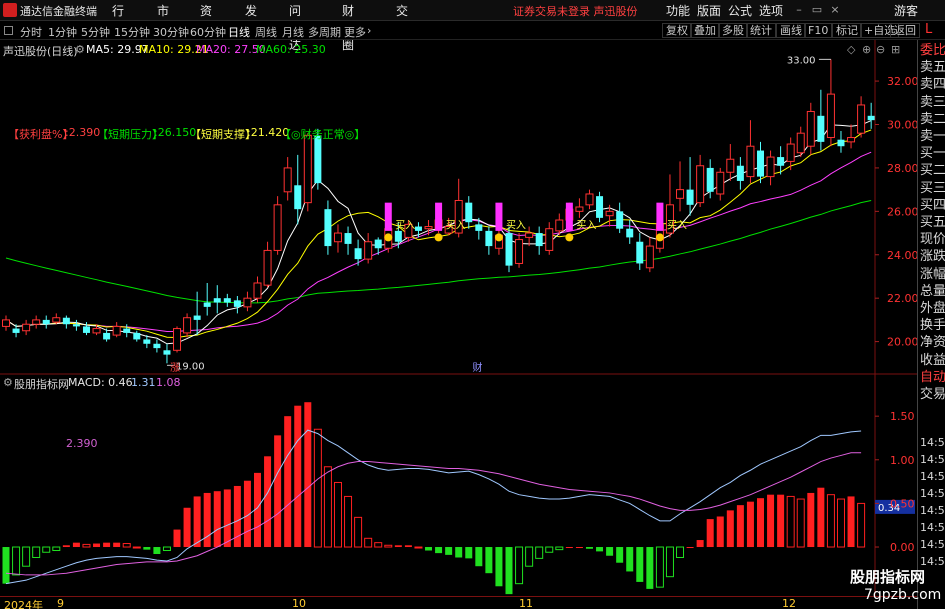 The image size is (945, 609). Describe the element at coordinates (740, 10) in the screenshot. I see `menu-item-formula: 公式` at that location.